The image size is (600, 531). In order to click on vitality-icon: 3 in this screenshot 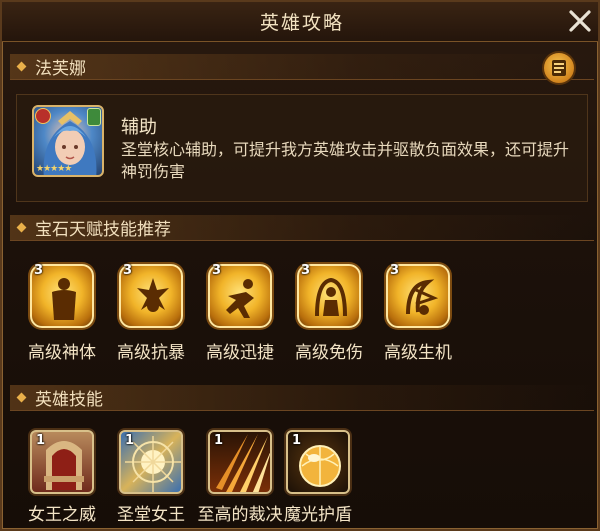, I will do `click(418, 295)`.